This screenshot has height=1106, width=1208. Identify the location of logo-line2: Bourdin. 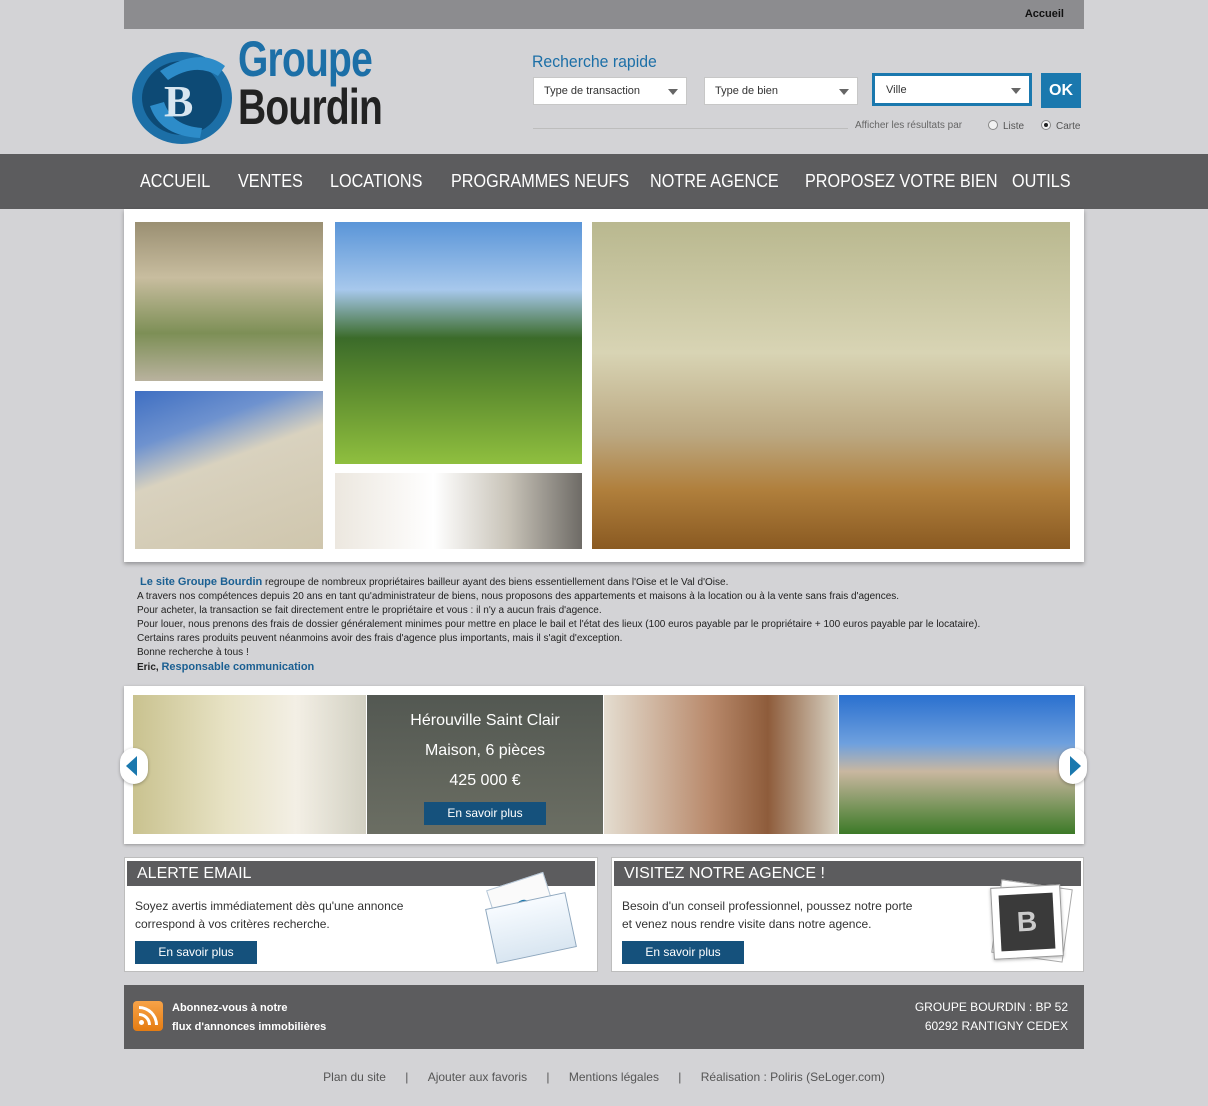
(310, 106).